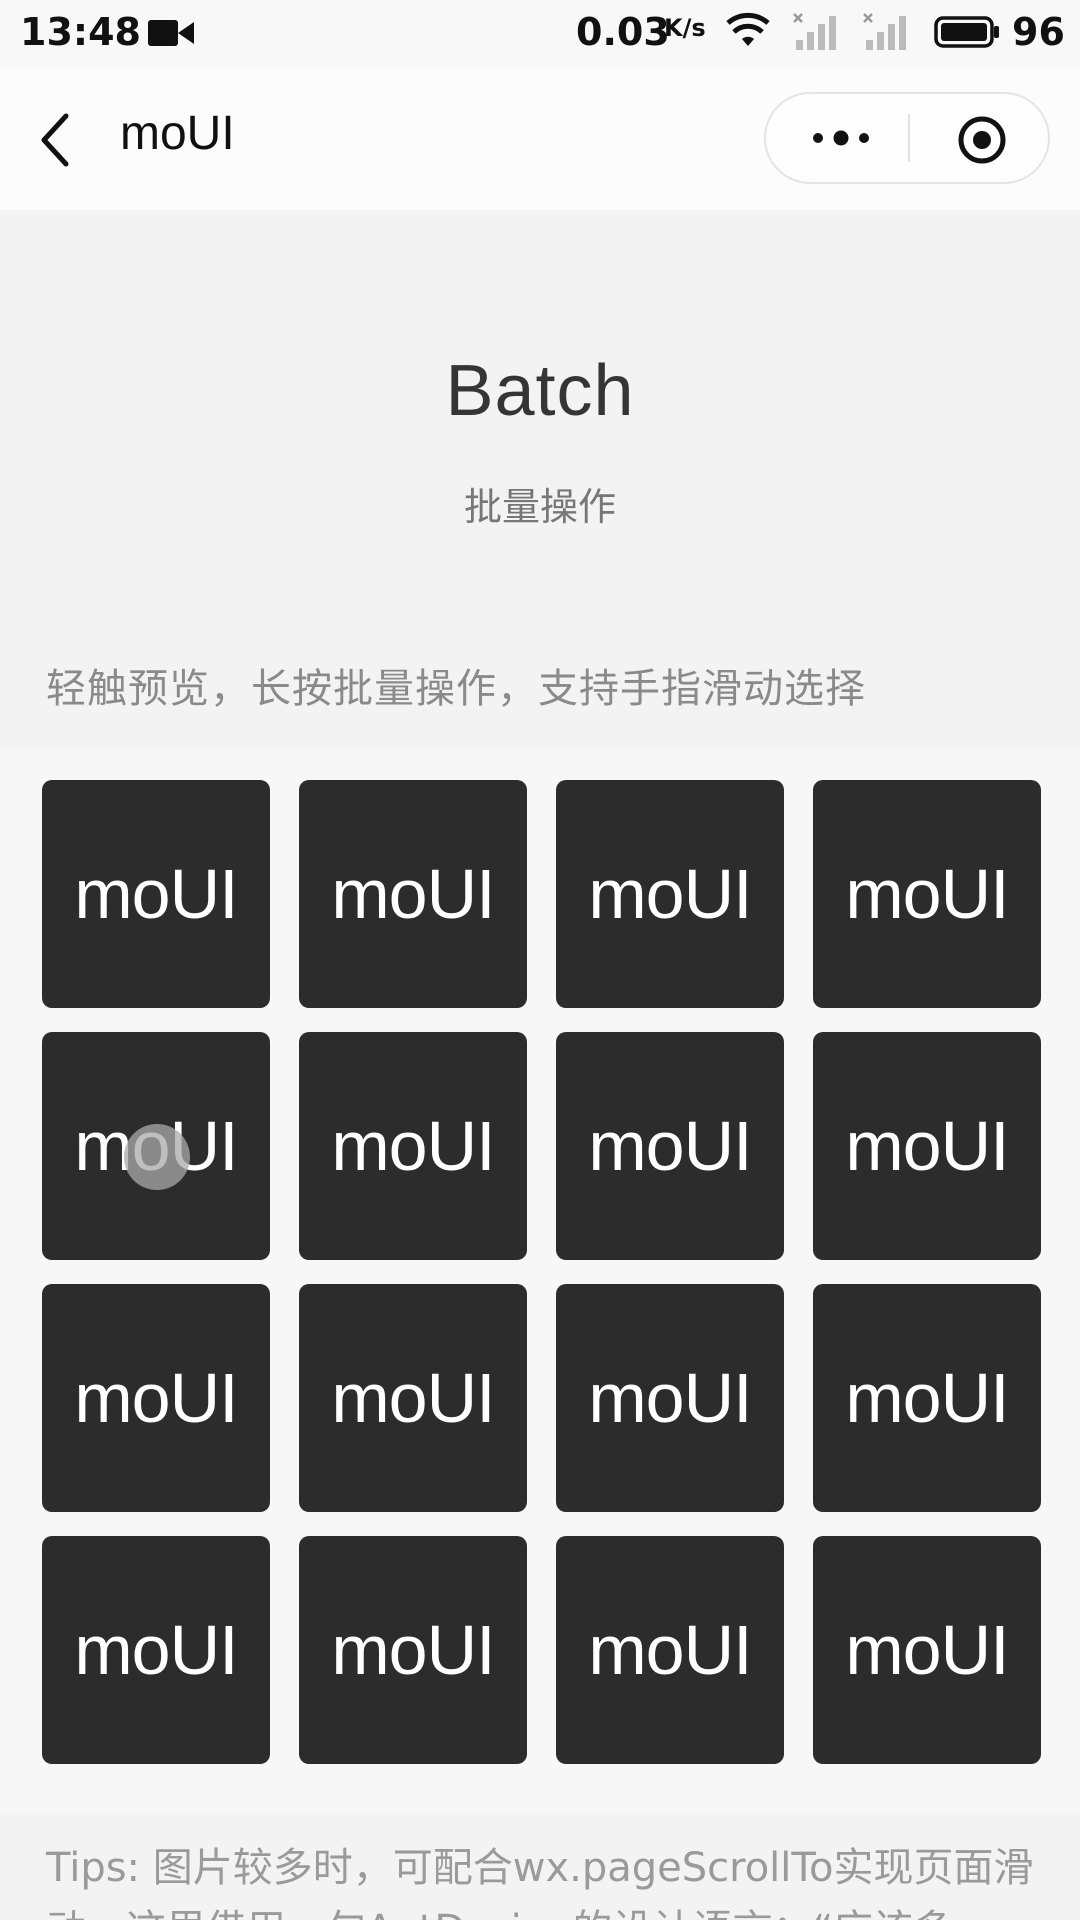 The width and height of the screenshot is (1080, 1920). I want to click on video-camera-icon, so click(171, 33).